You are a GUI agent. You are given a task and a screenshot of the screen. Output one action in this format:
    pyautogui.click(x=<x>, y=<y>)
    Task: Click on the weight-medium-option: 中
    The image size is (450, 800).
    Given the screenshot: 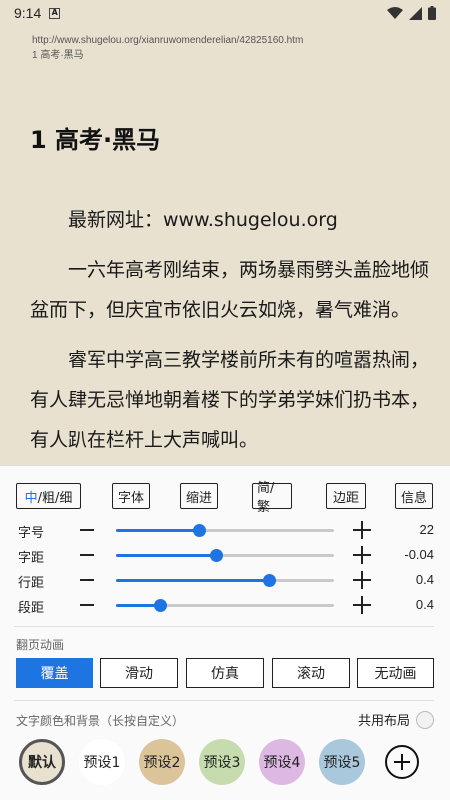 What is the action you would take?
    pyautogui.click(x=31, y=496)
    